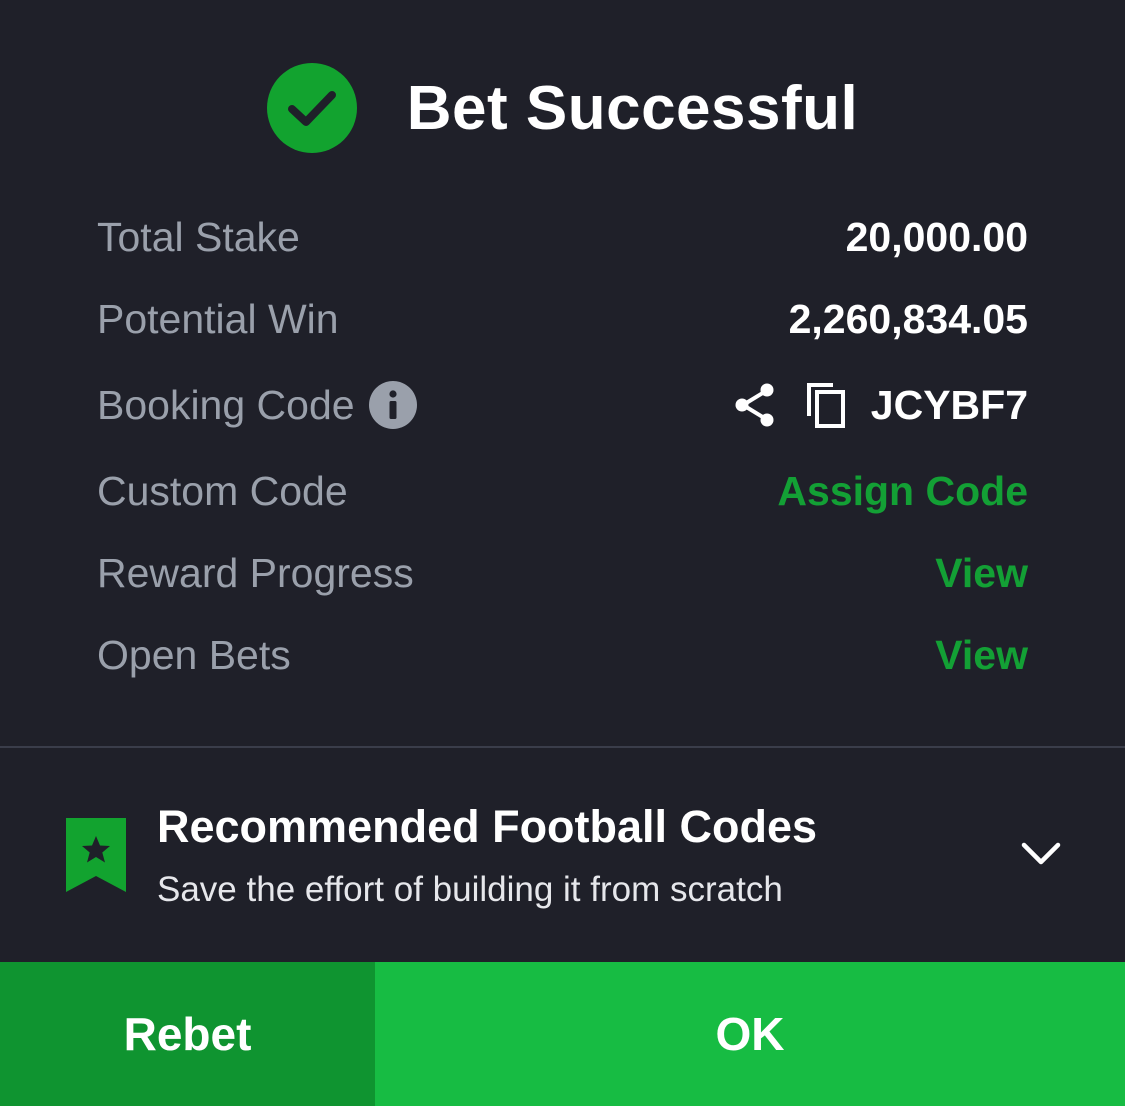  Describe the element at coordinates (908, 318) in the screenshot. I see `potential-win-value: 2,260,834.05` at that location.